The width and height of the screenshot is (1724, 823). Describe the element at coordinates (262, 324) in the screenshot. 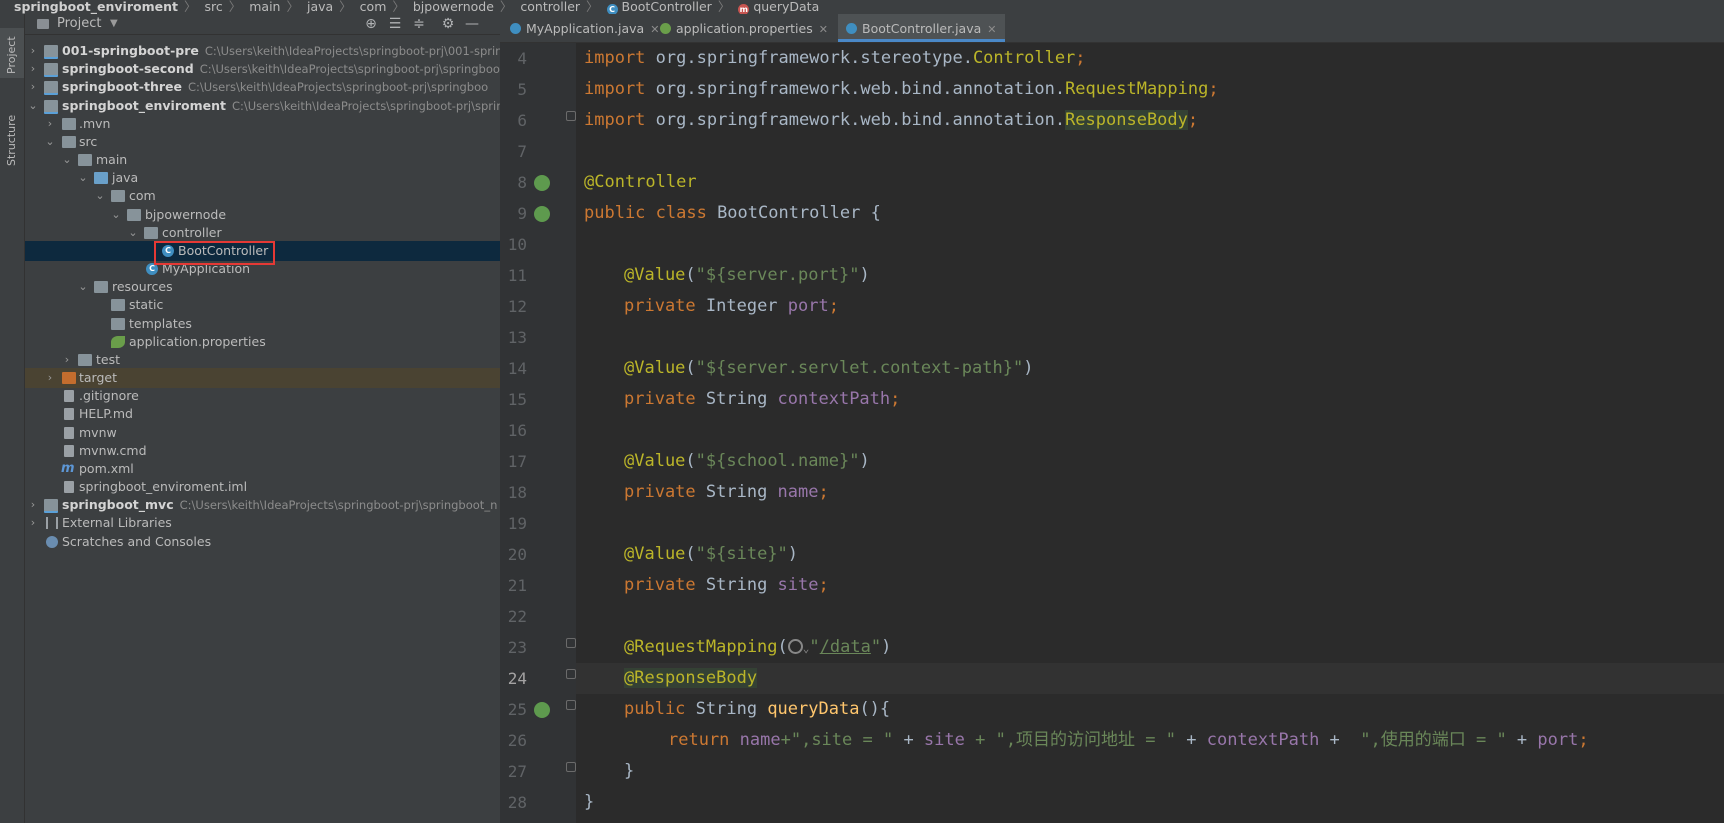

I see `tree-item-templates: templates` at that location.